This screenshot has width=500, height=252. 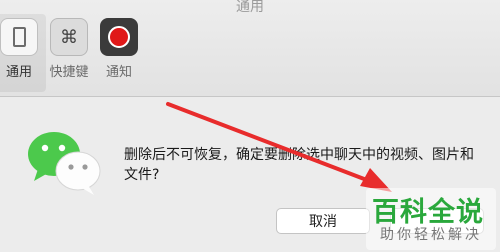 I want to click on tab-notifications: 通知, so click(x=119, y=49).